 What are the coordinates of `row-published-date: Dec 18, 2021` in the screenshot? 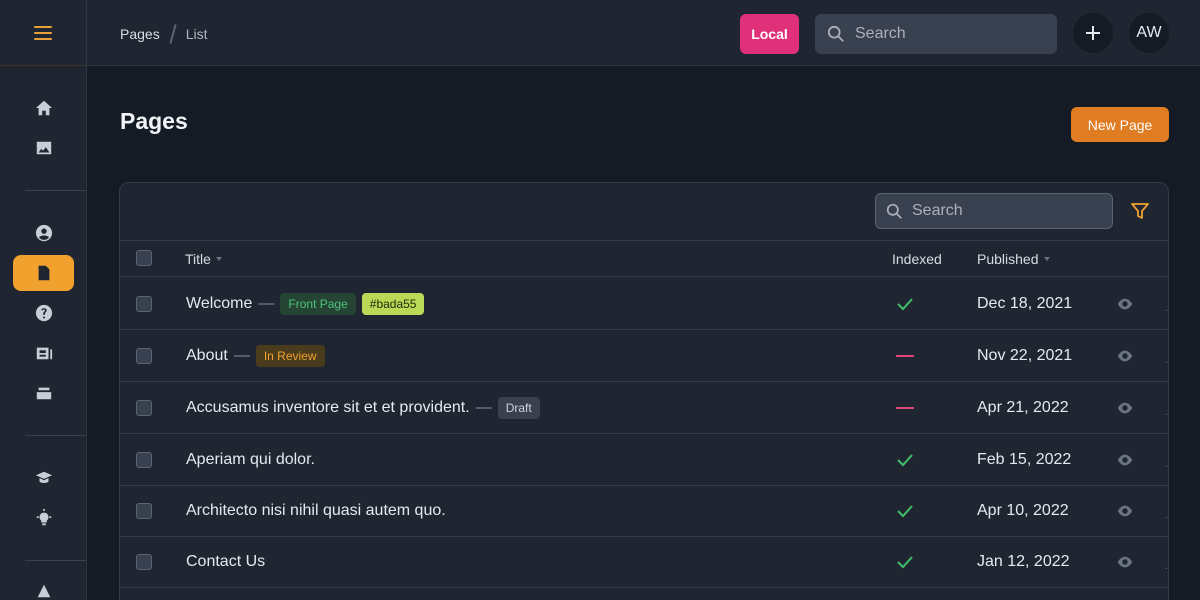 It's located at (1025, 303).